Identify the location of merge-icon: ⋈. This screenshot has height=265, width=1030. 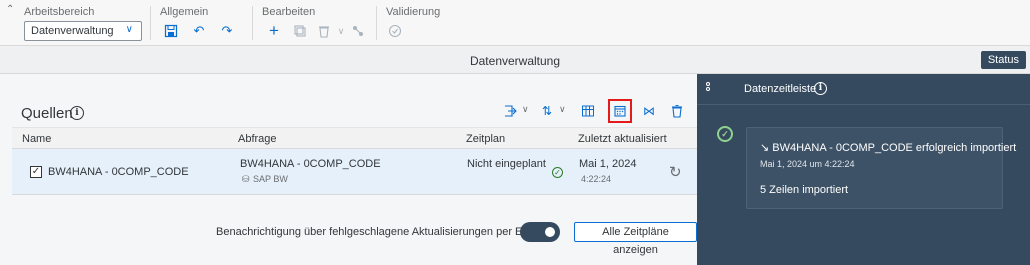
(649, 111).